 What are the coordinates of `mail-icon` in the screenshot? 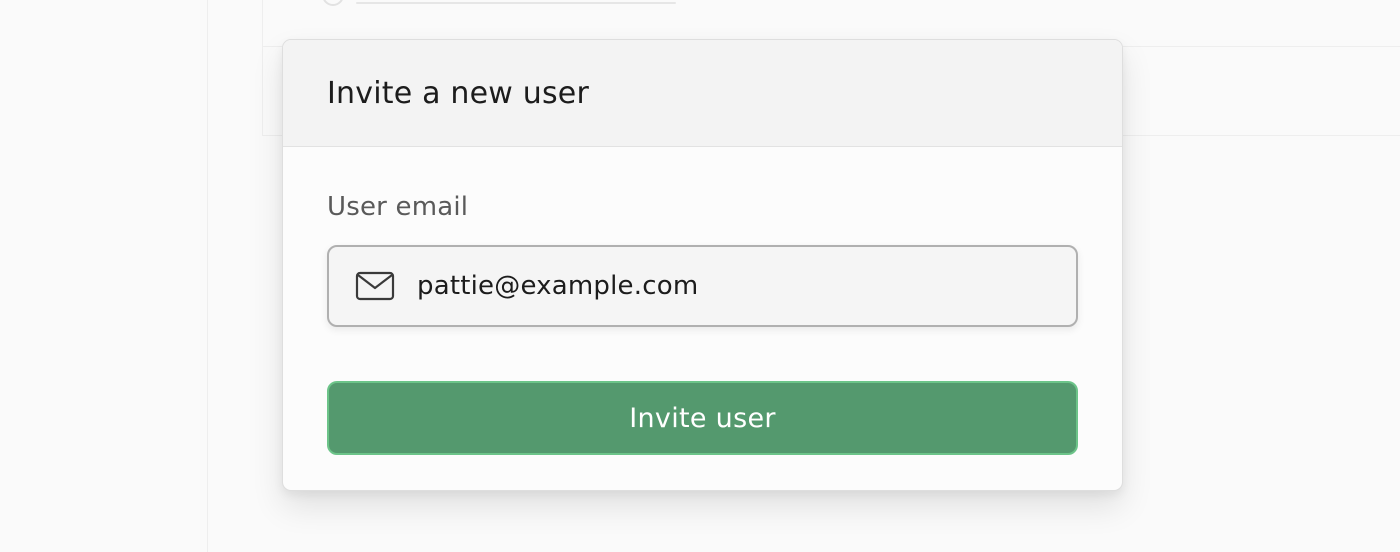 It's located at (375, 286).